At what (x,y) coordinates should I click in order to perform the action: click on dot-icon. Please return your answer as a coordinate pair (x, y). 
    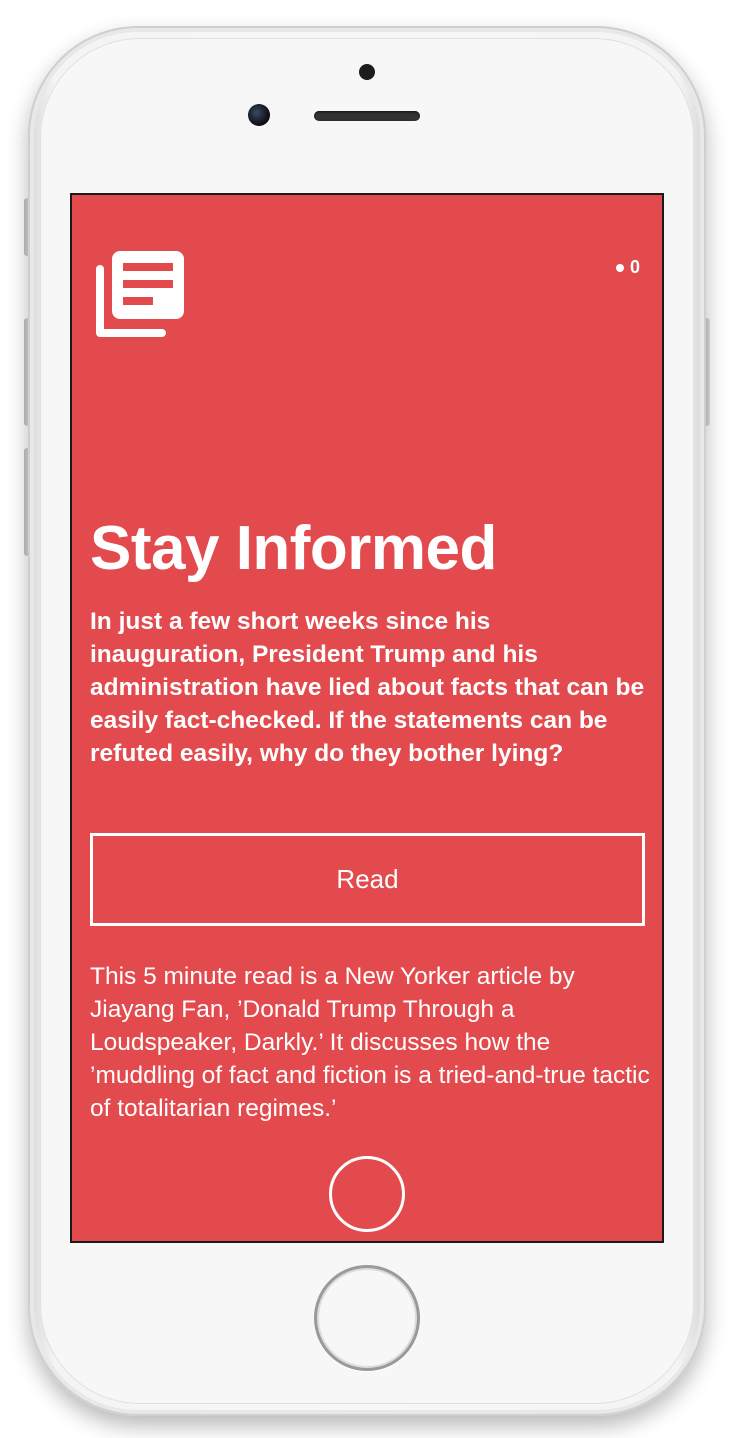
    Looking at the image, I should click on (619, 267).